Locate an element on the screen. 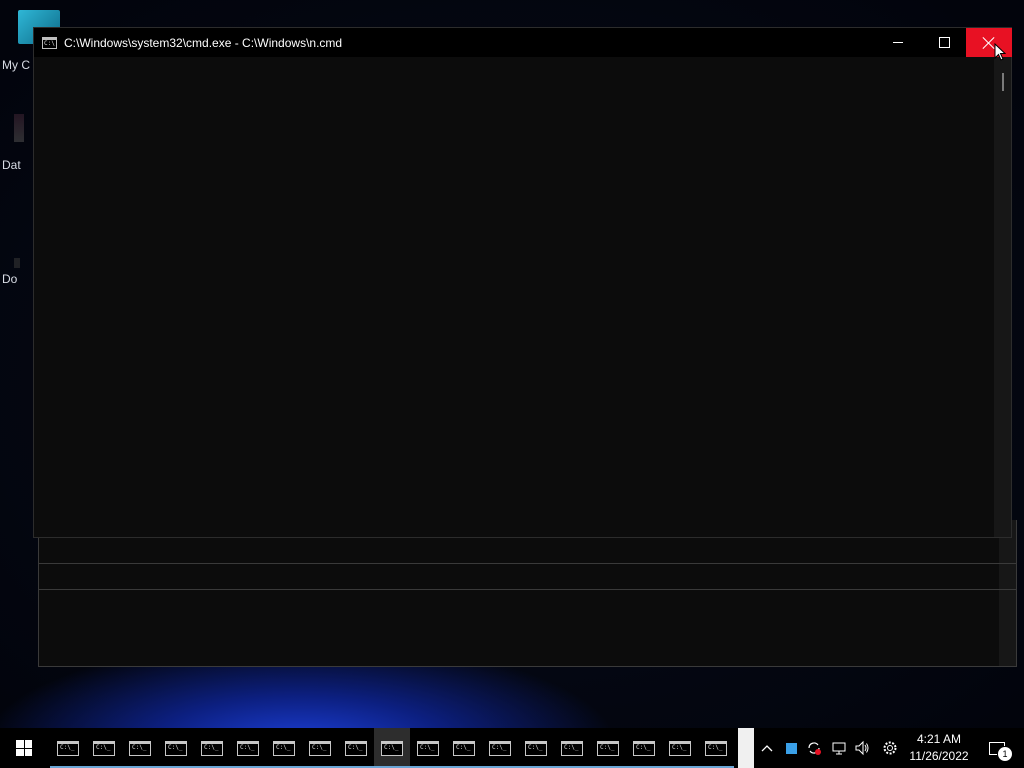 The image size is (1024, 768). start-button is located at coordinates (24, 748).